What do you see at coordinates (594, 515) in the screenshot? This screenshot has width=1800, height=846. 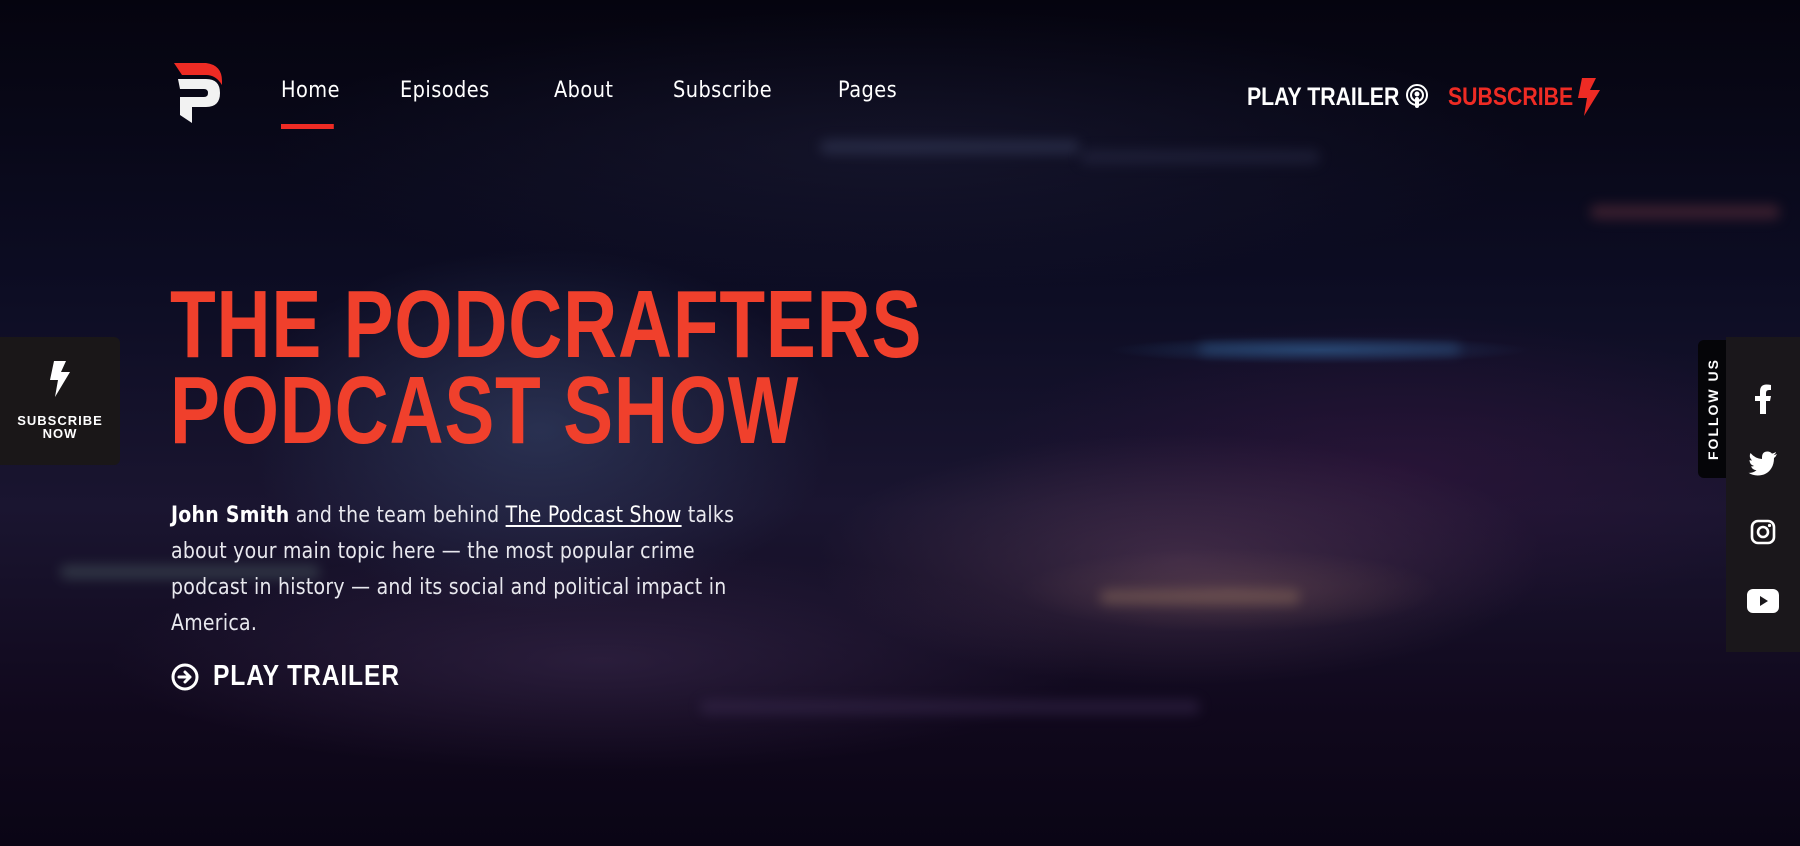 I see `show-link: The Podcast Show` at bounding box center [594, 515].